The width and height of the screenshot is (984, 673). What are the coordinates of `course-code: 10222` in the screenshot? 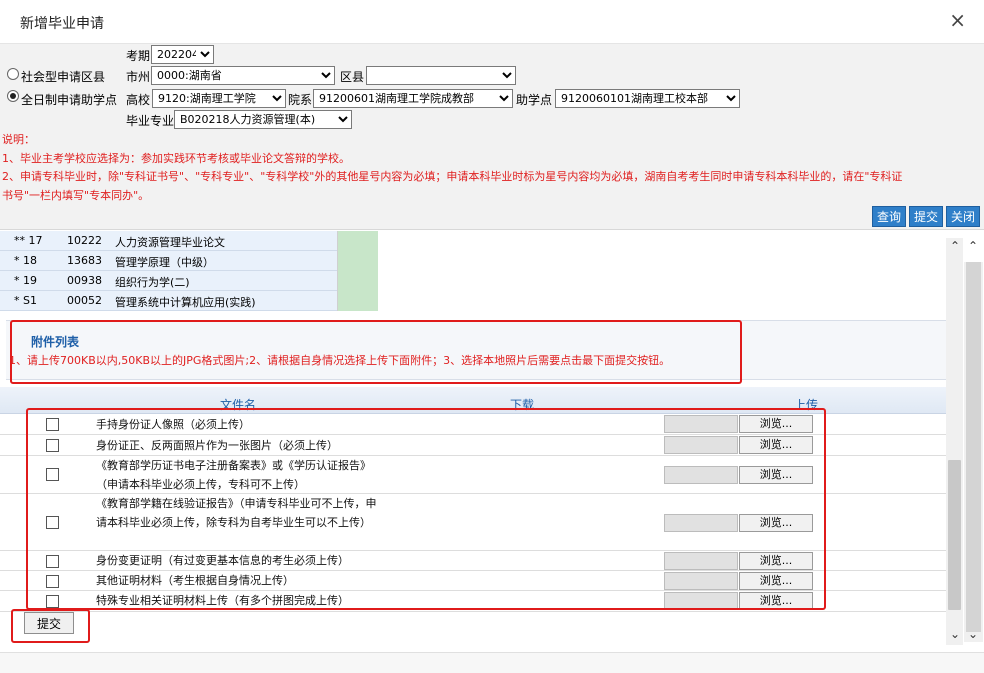 It's located at (84, 240).